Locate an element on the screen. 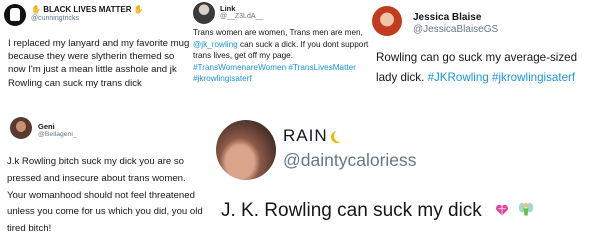  user-handle: @cunningtricks is located at coordinates (55, 18).